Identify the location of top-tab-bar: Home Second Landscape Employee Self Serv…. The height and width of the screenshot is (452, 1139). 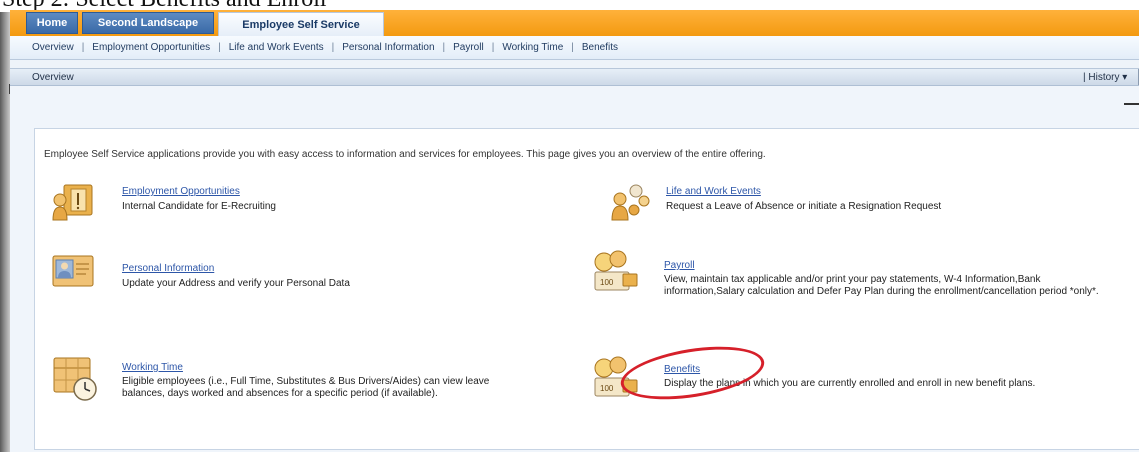
(574, 23).